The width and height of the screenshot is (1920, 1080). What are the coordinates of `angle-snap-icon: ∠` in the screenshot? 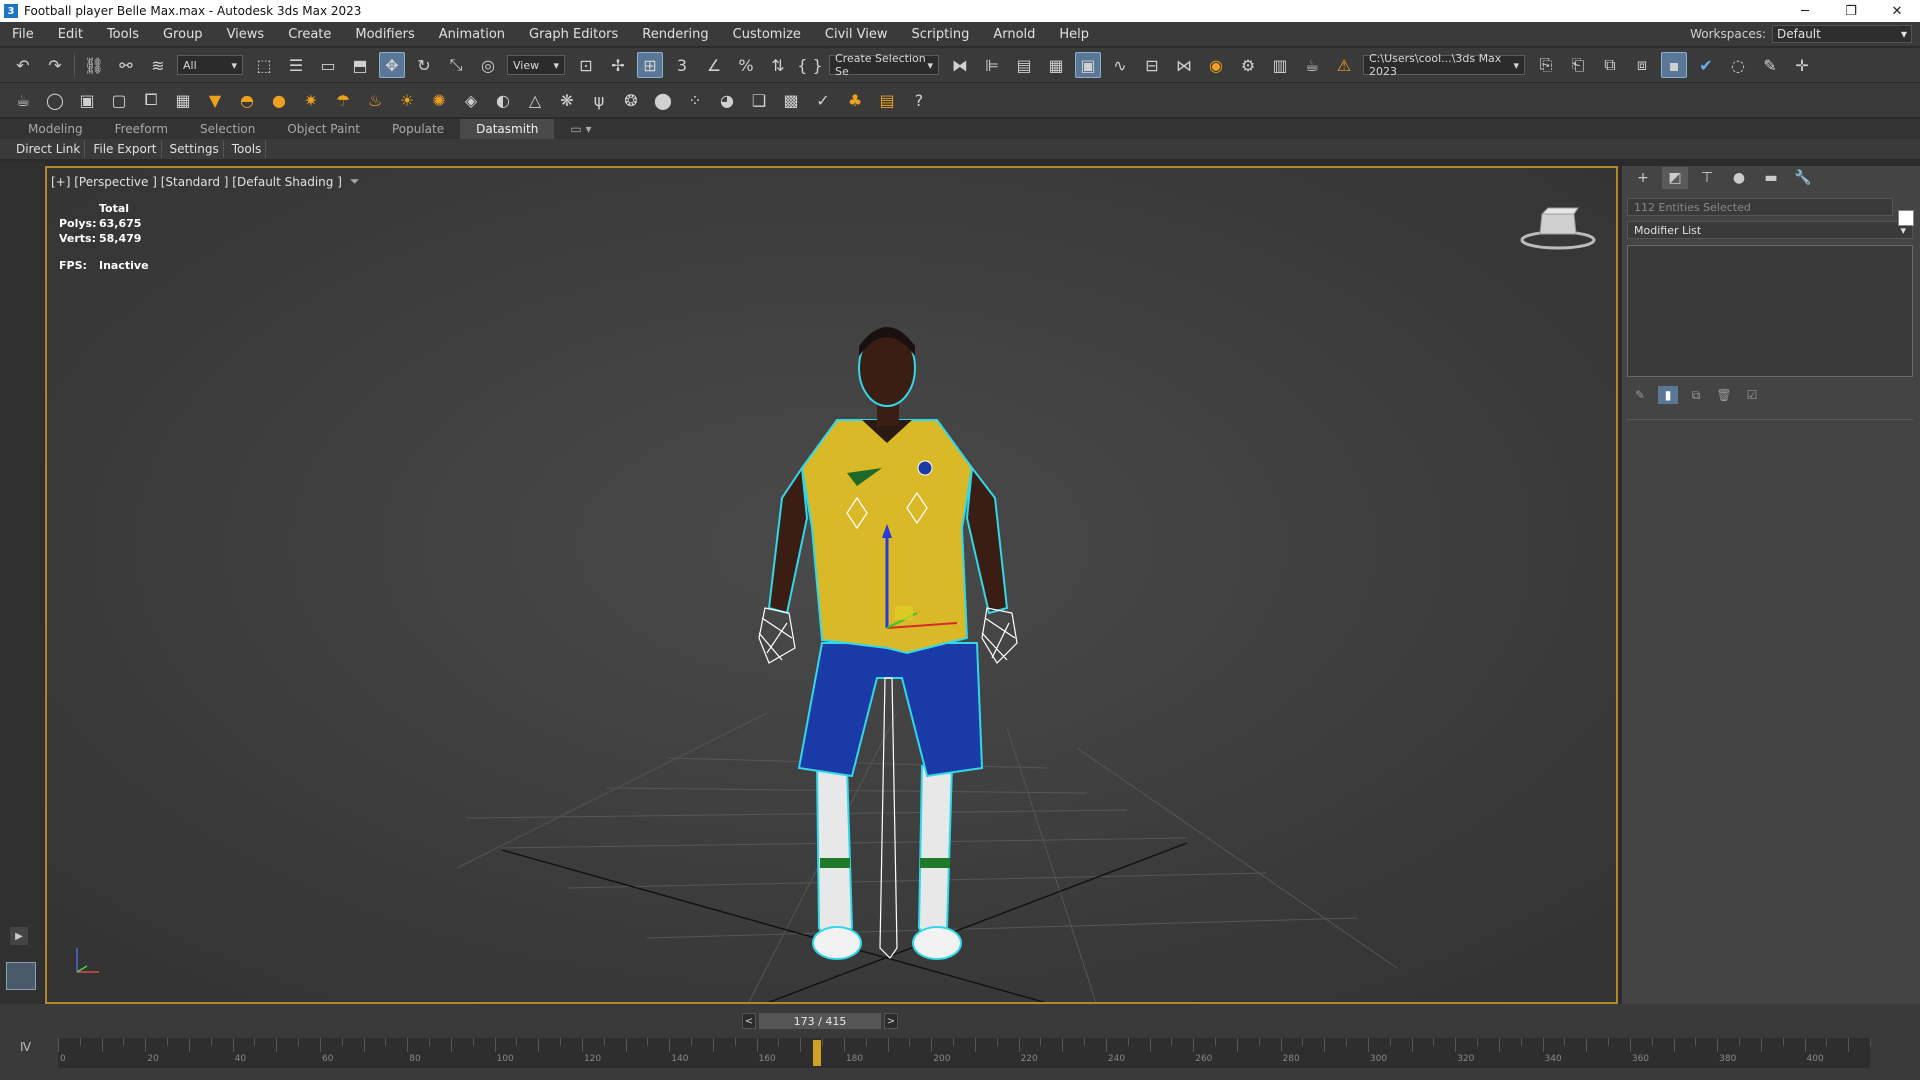 It's located at (714, 65).